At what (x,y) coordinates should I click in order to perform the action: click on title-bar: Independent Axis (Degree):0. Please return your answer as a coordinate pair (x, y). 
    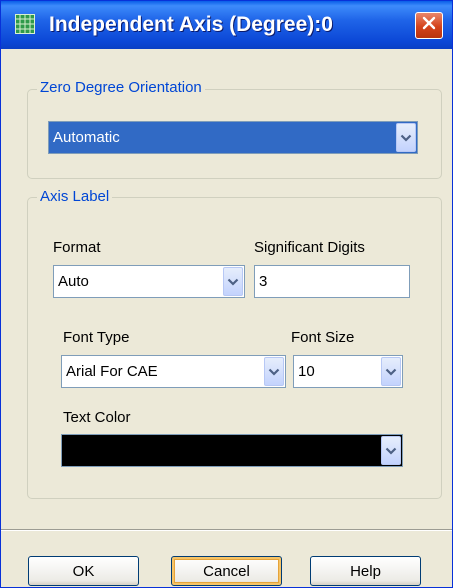
    Looking at the image, I should click on (226, 25).